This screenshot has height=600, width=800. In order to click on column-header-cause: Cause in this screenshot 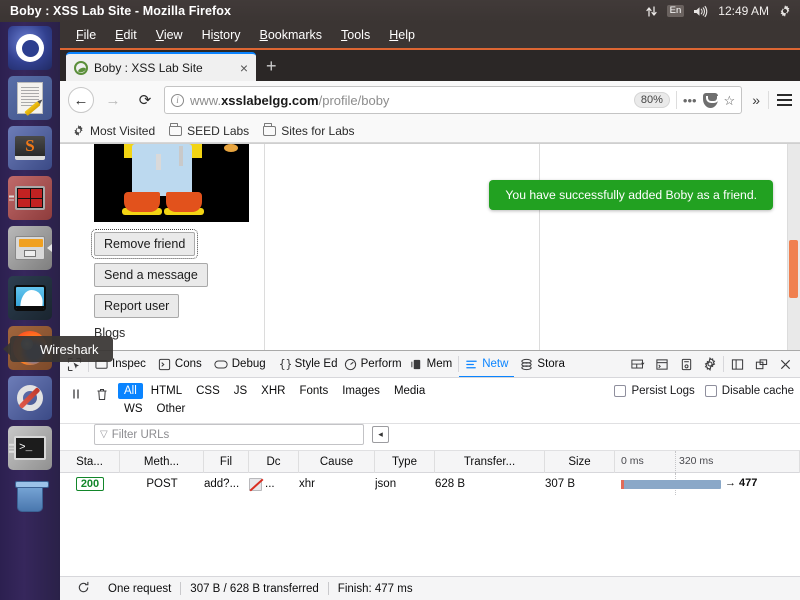, I will do `click(337, 462)`.